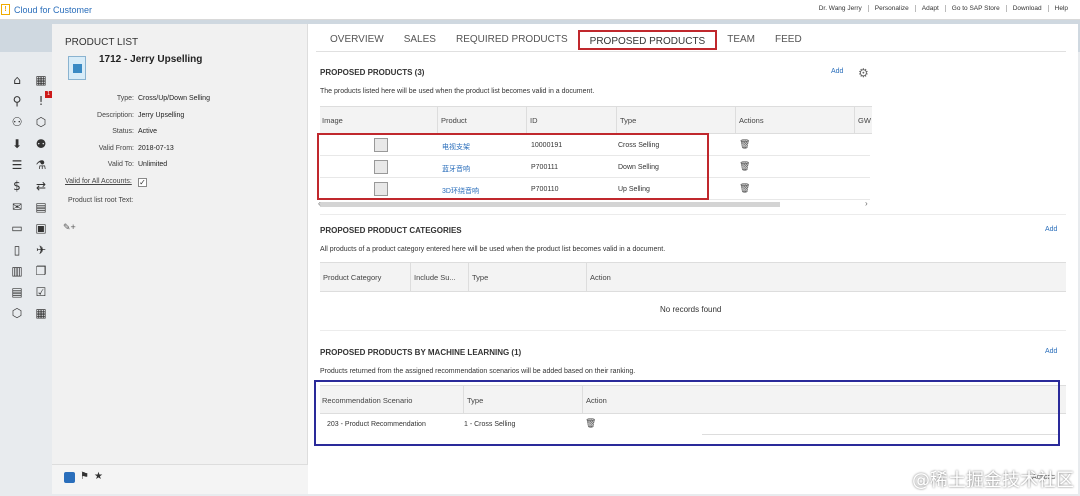  What do you see at coordinates (480, 277) in the screenshot?
I see `col-category-type: Type` at bounding box center [480, 277].